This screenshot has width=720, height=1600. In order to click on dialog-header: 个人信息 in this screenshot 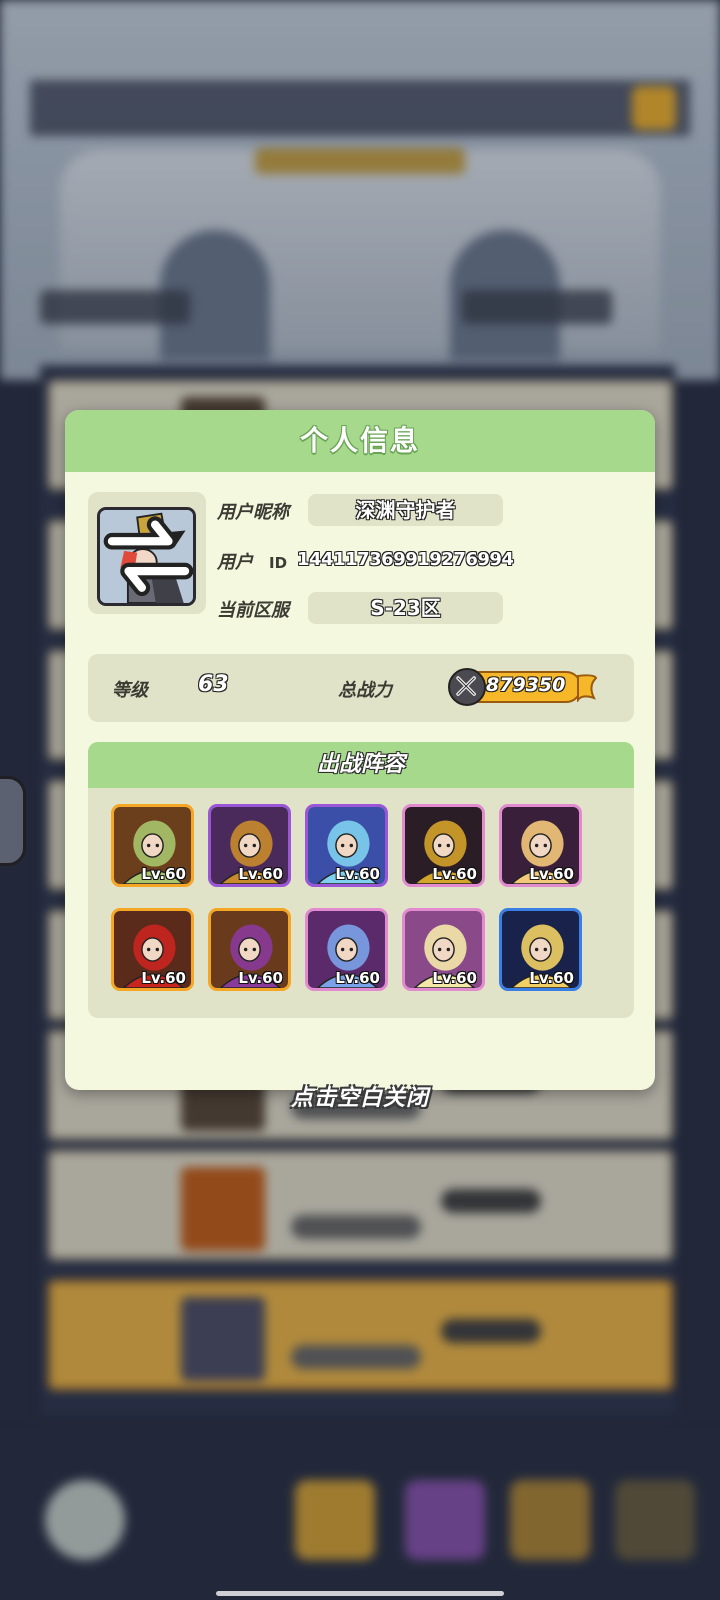, I will do `click(360, 441)`.